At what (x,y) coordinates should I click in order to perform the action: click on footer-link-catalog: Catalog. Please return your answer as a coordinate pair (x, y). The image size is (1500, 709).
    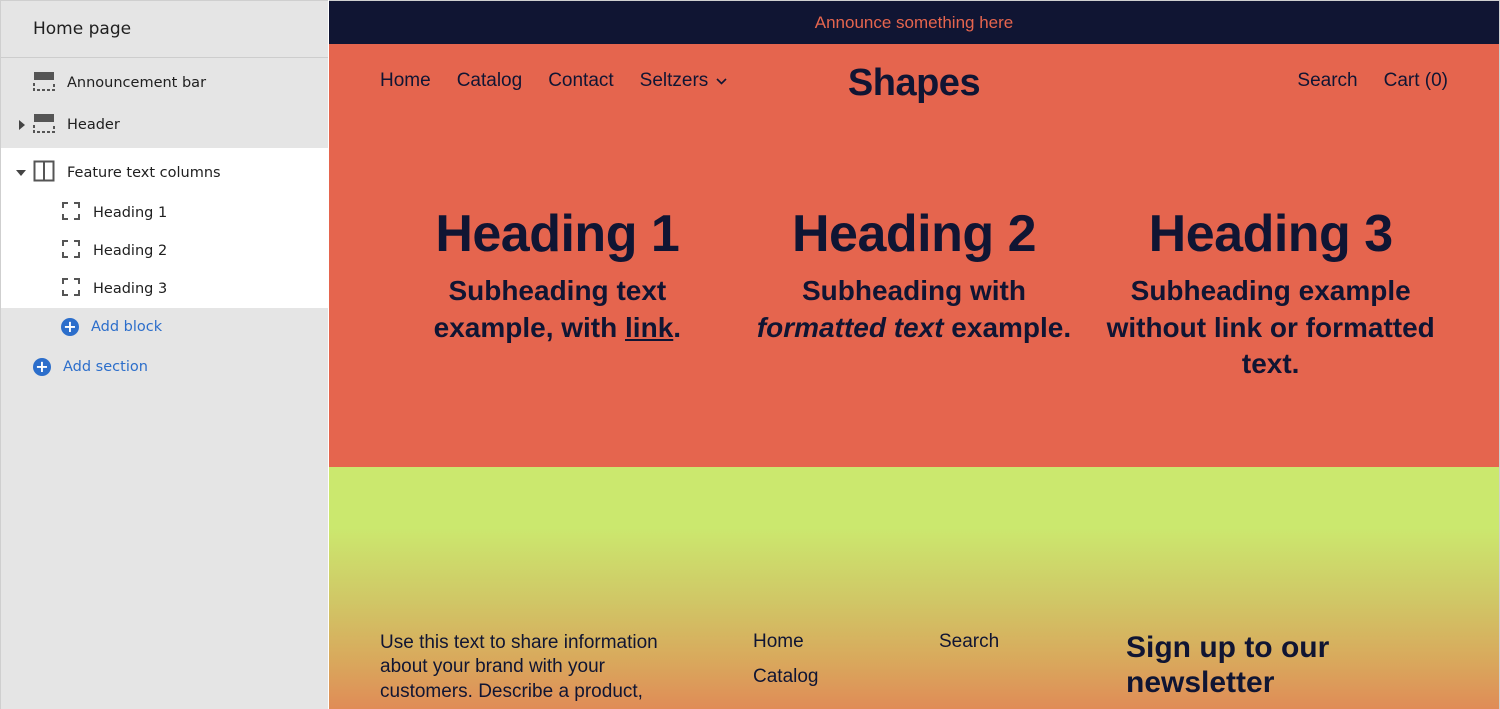
    Looking at the image, I should click on (786, 677).